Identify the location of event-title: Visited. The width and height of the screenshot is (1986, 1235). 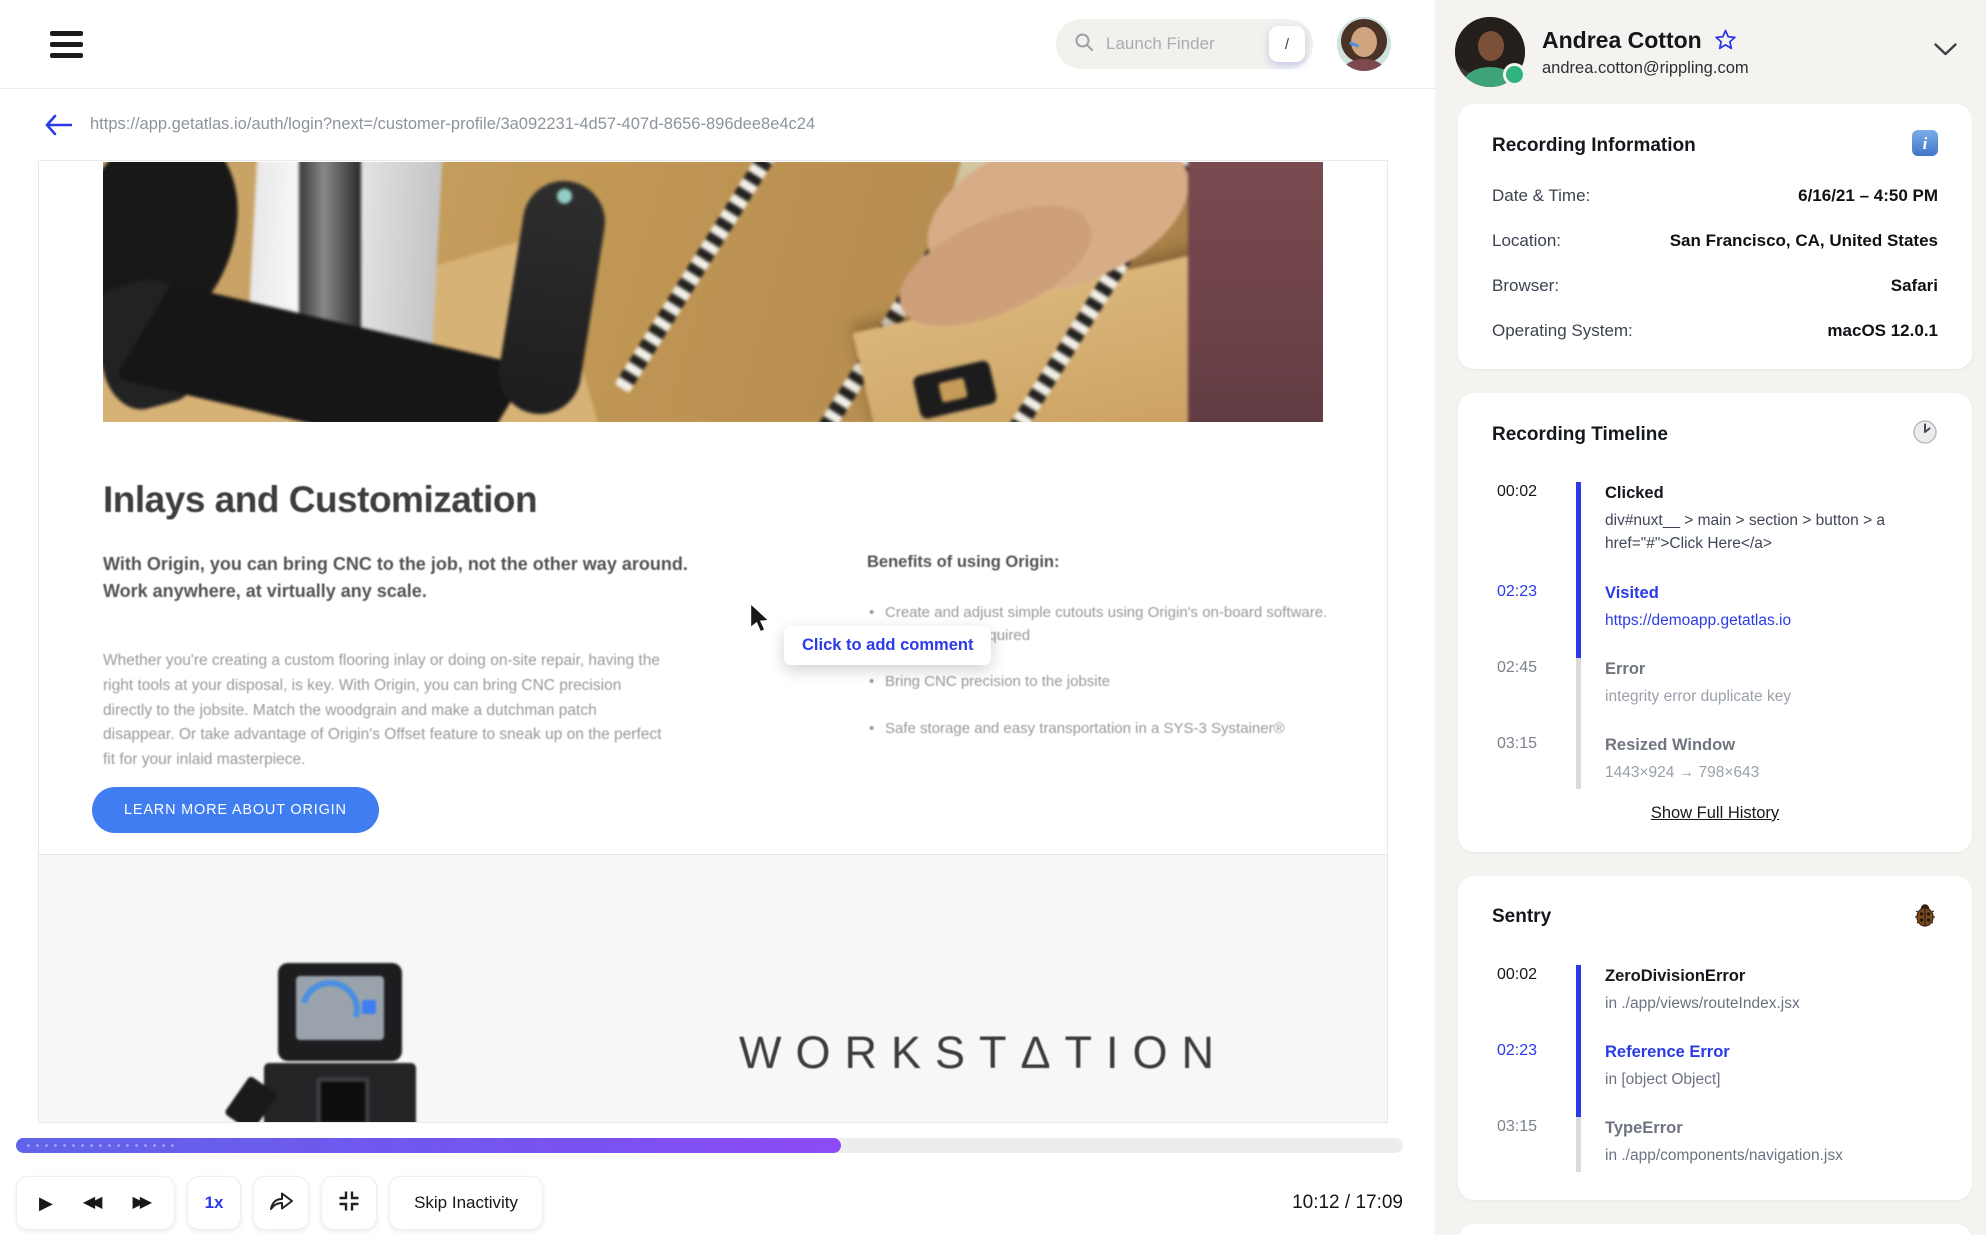
(1632, 592).